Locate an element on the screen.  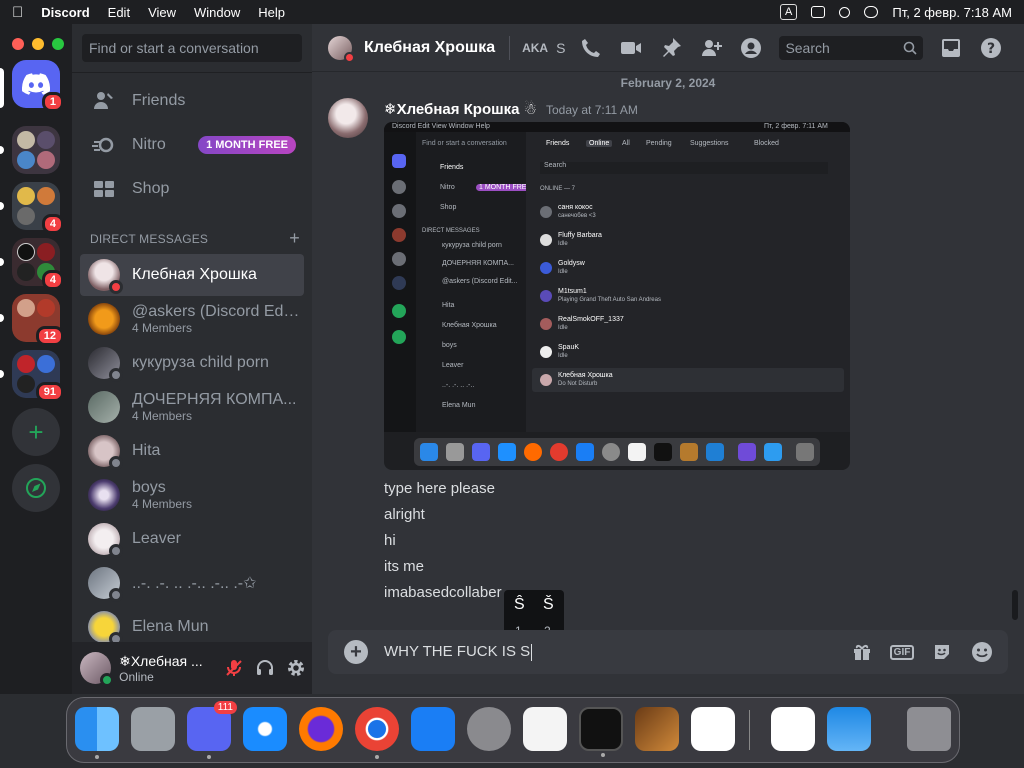
nav-friends: Friends is located at coordinates (192, 101).